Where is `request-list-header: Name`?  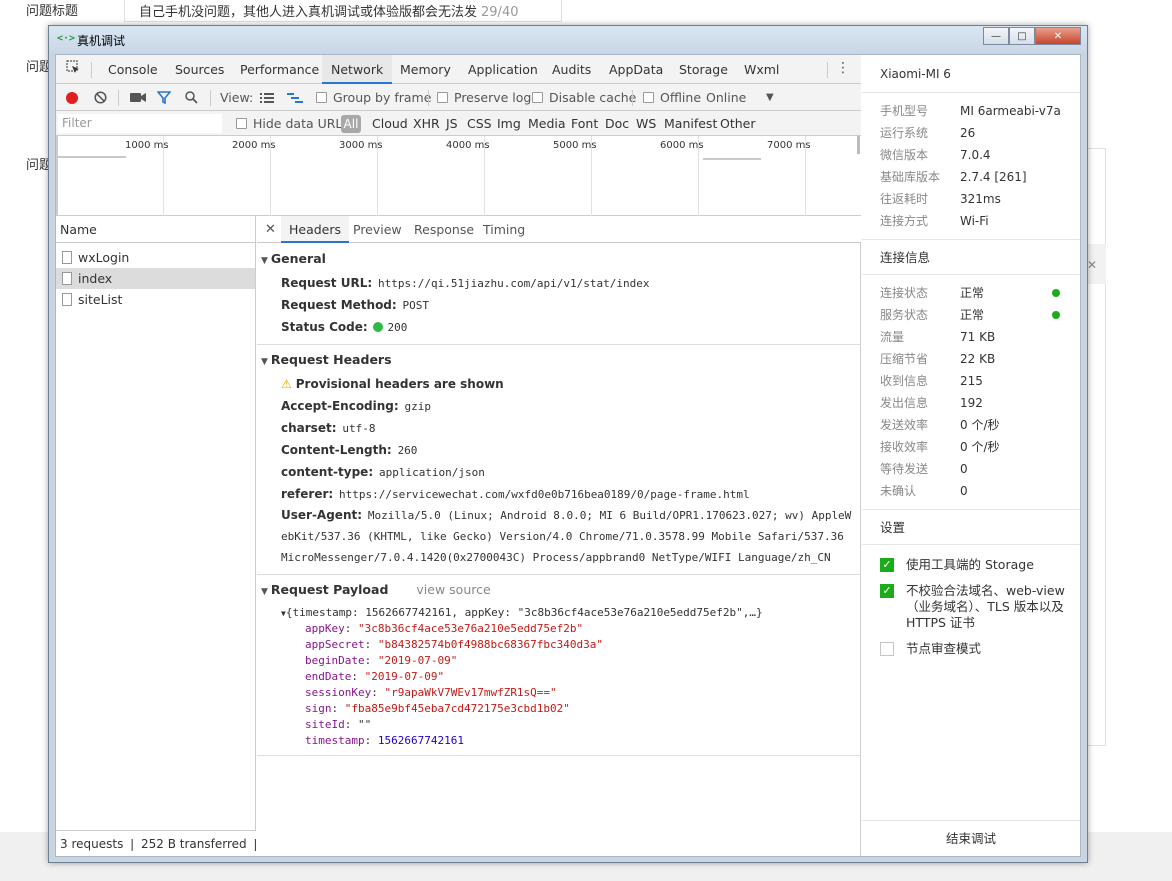
request-list-header: Name is located at coordinates (155, 229).